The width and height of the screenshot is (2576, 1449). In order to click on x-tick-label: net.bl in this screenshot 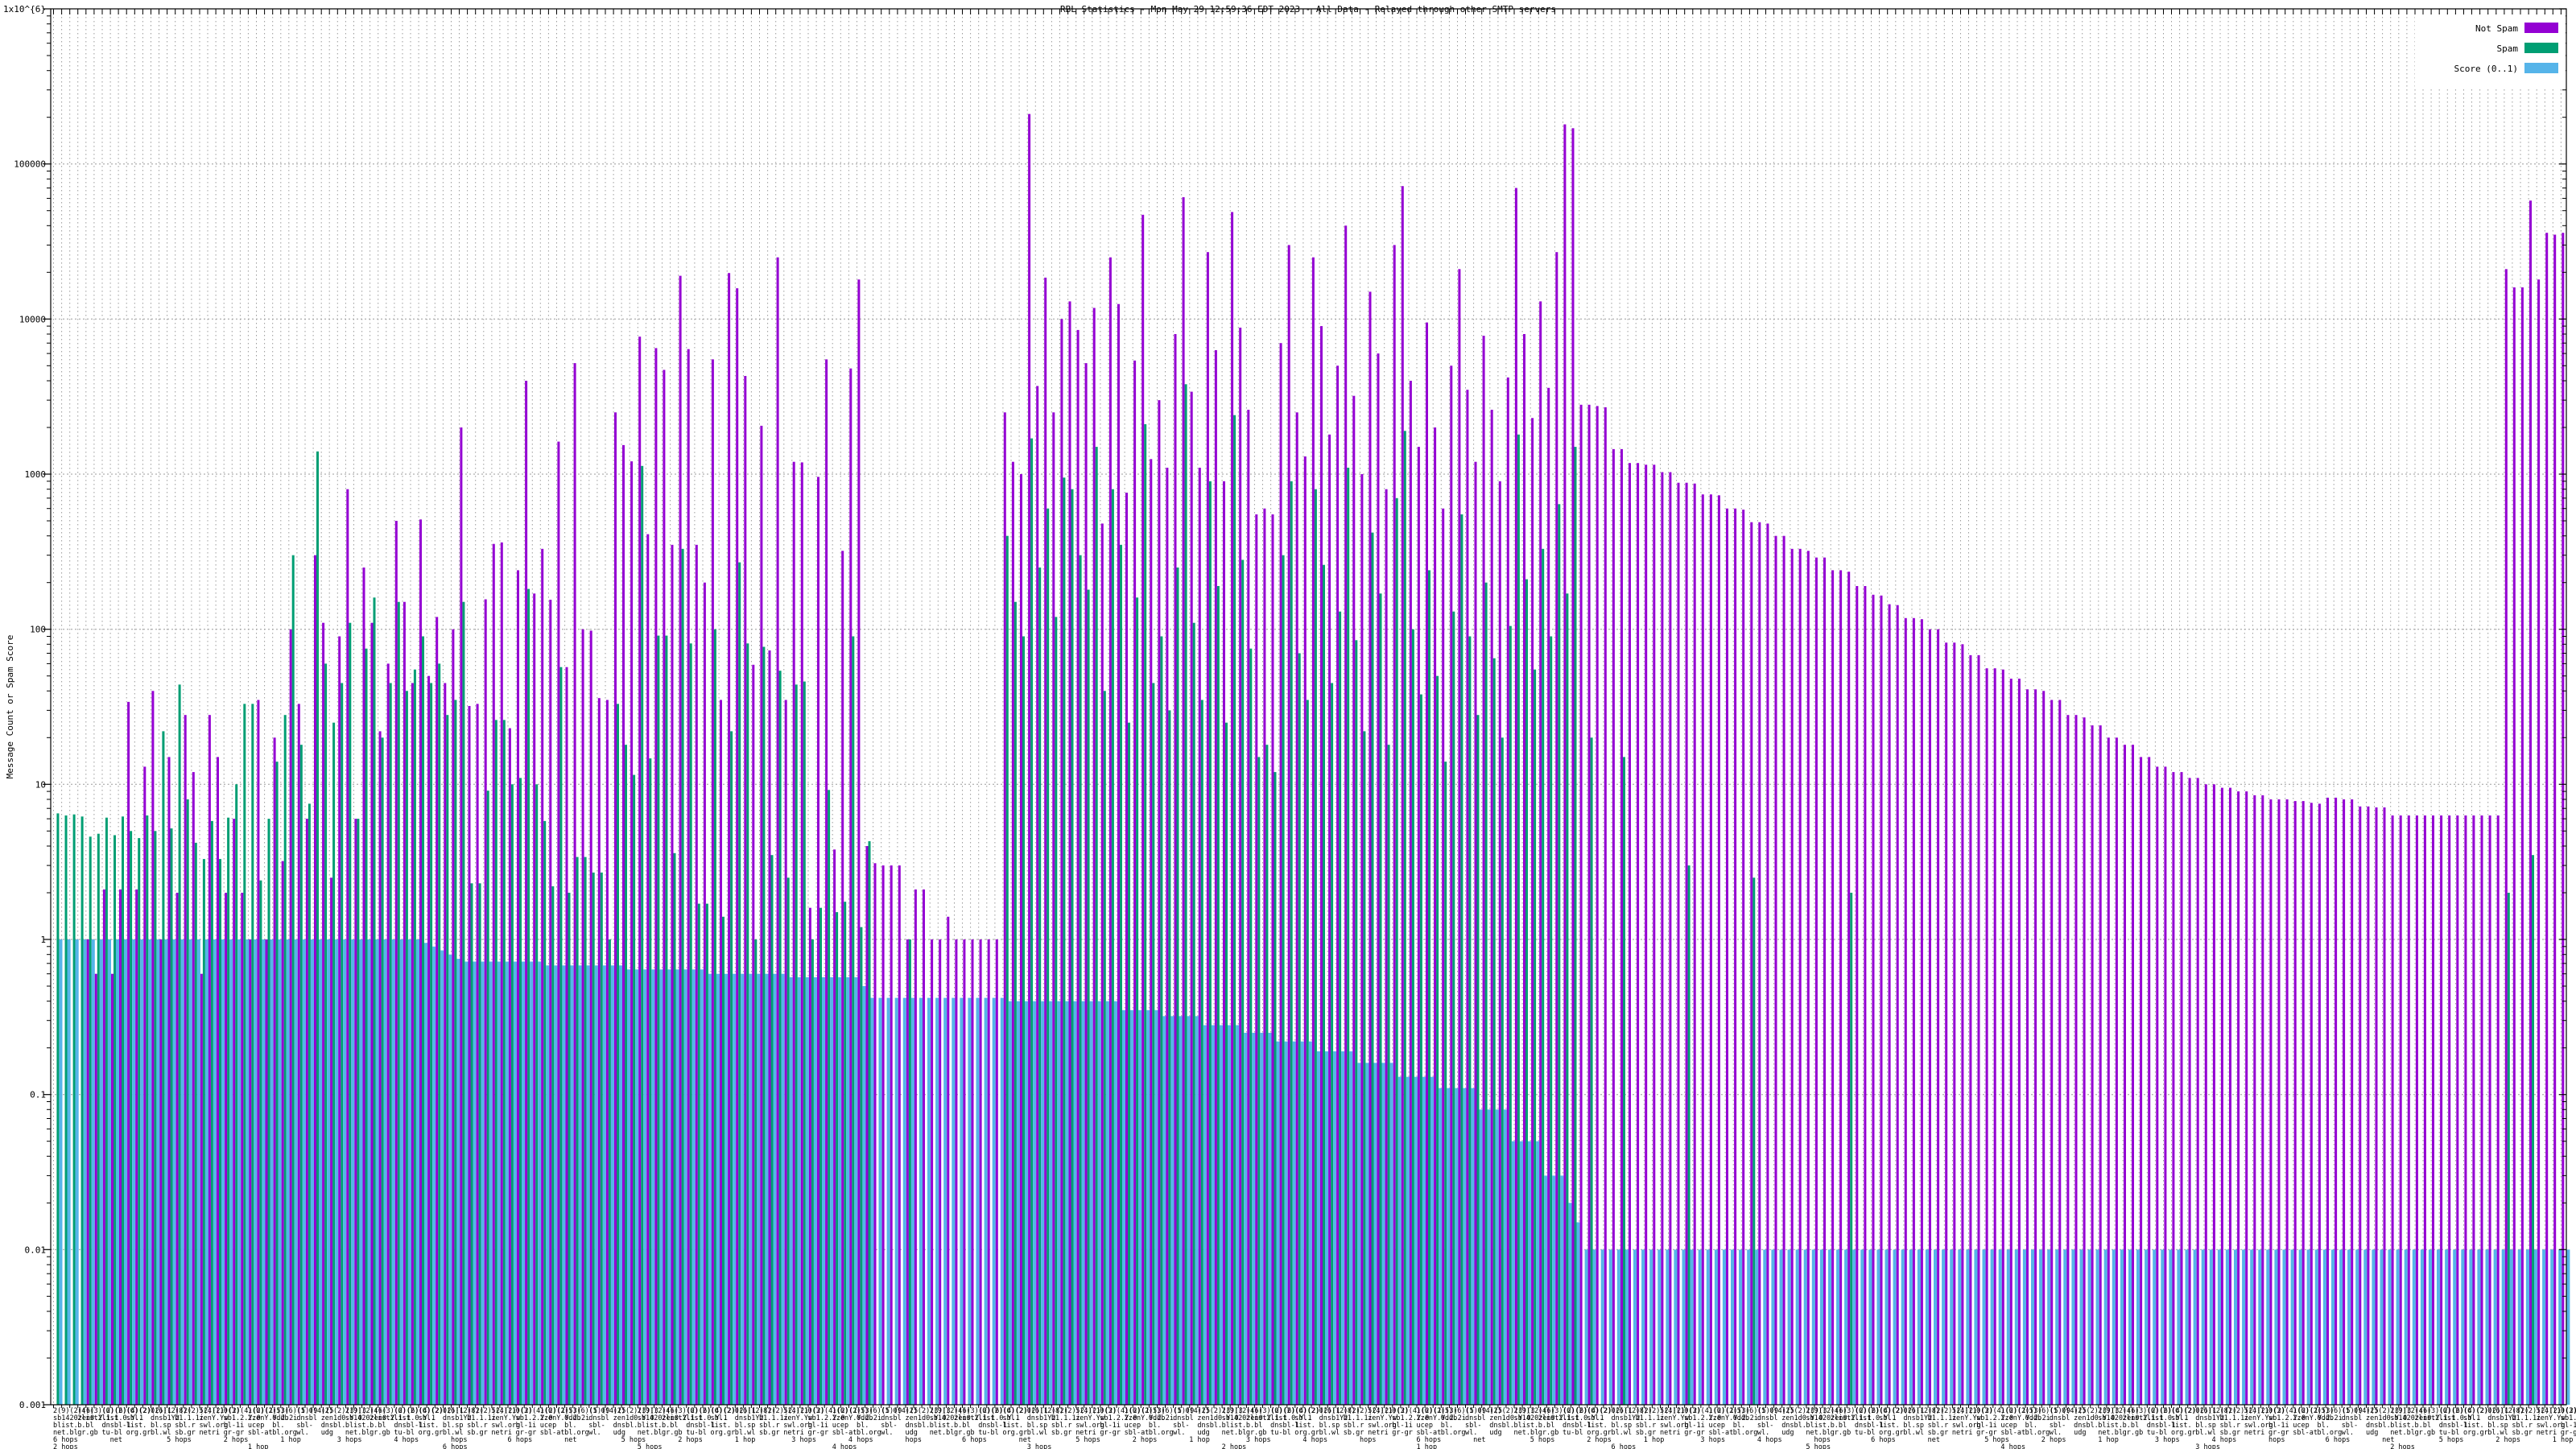, I will do `click(942, 1433)`.